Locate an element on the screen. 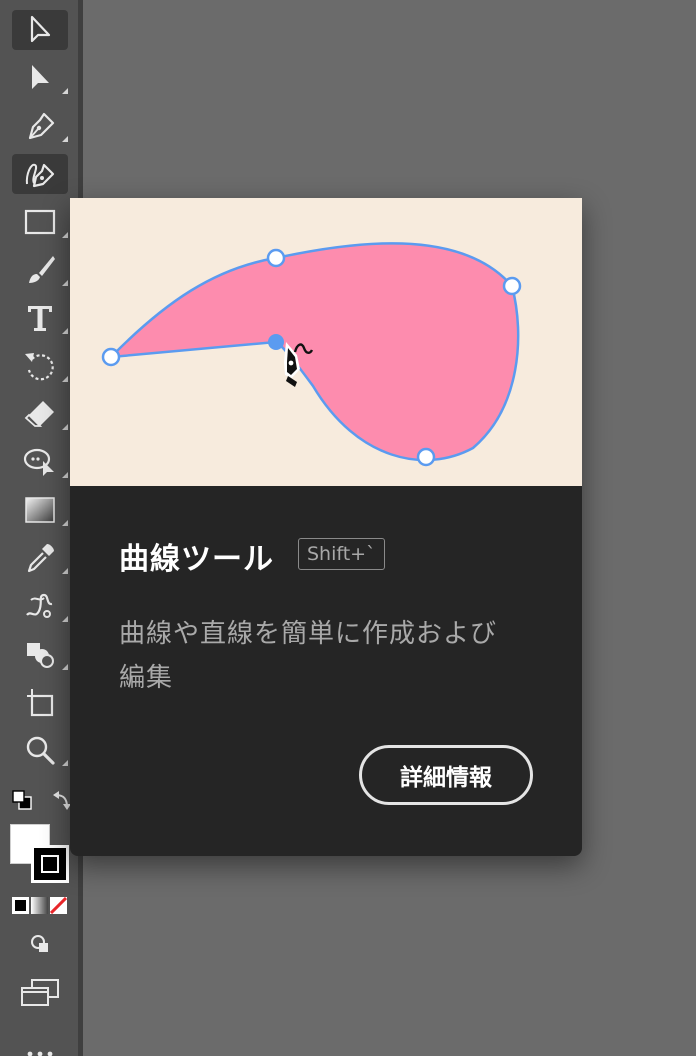 The image size is (696, 1056). type-tool-icon is located at coordinates (40, 318).